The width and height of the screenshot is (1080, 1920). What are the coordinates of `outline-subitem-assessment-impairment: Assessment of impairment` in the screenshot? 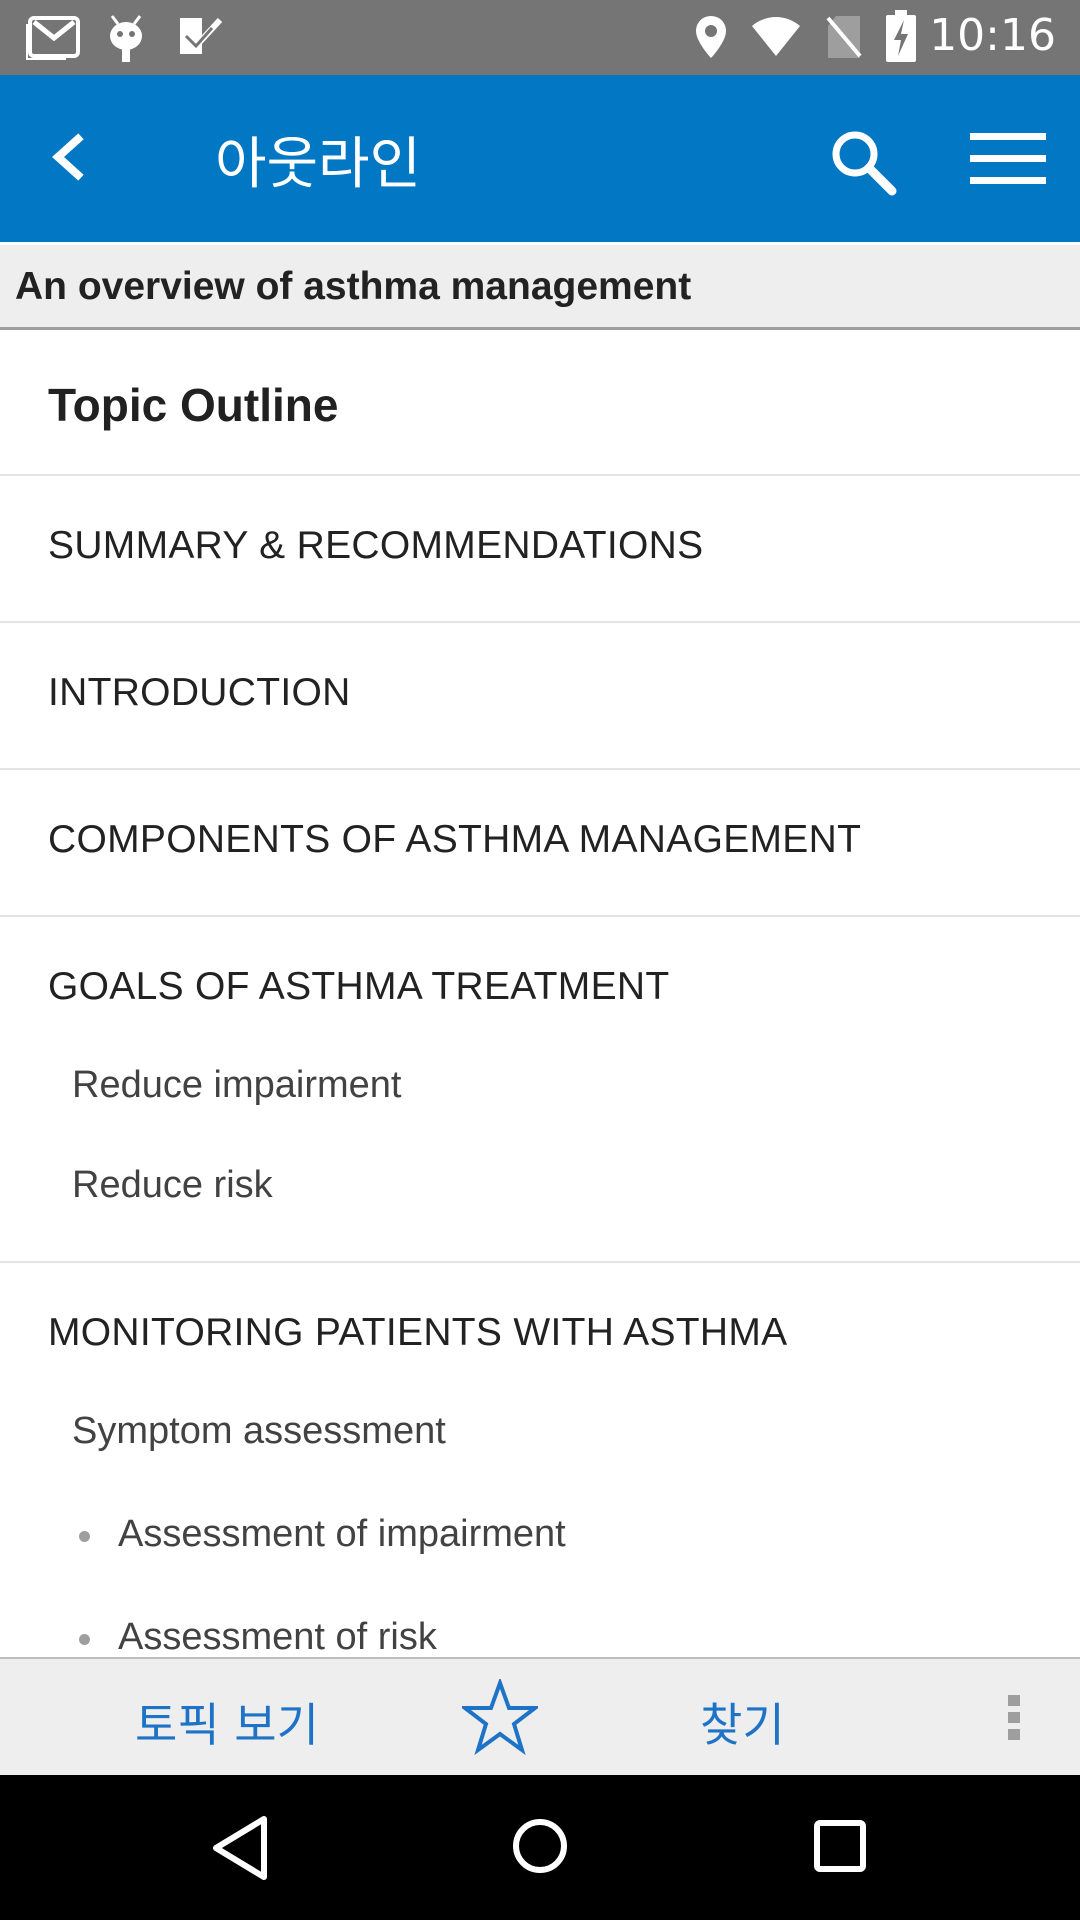 It's located at (342, 1534).